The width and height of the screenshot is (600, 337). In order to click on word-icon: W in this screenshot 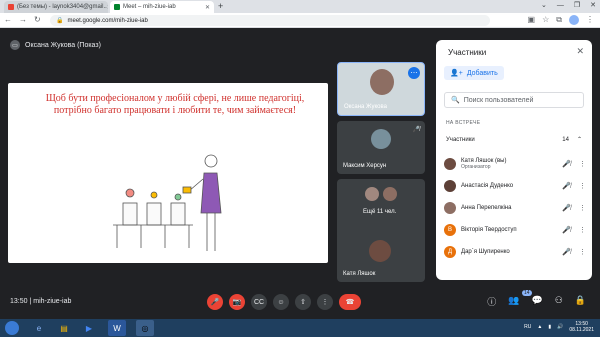, I will do `click(117, 328)`.